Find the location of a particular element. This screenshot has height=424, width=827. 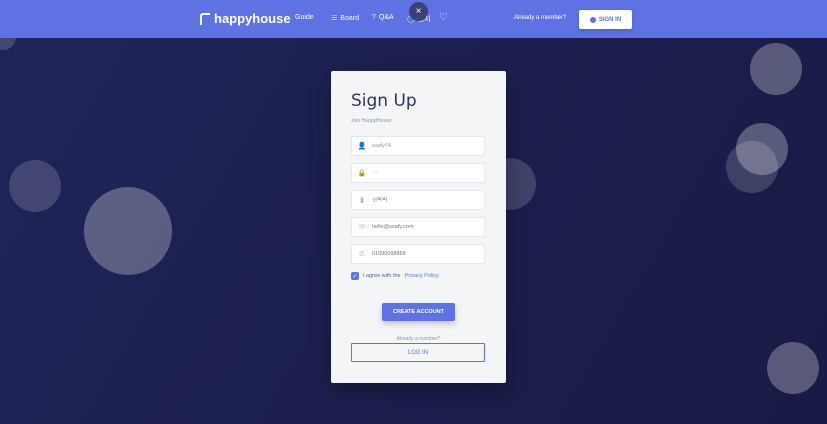

question-icon: ? is located at coordinates (374, 17).